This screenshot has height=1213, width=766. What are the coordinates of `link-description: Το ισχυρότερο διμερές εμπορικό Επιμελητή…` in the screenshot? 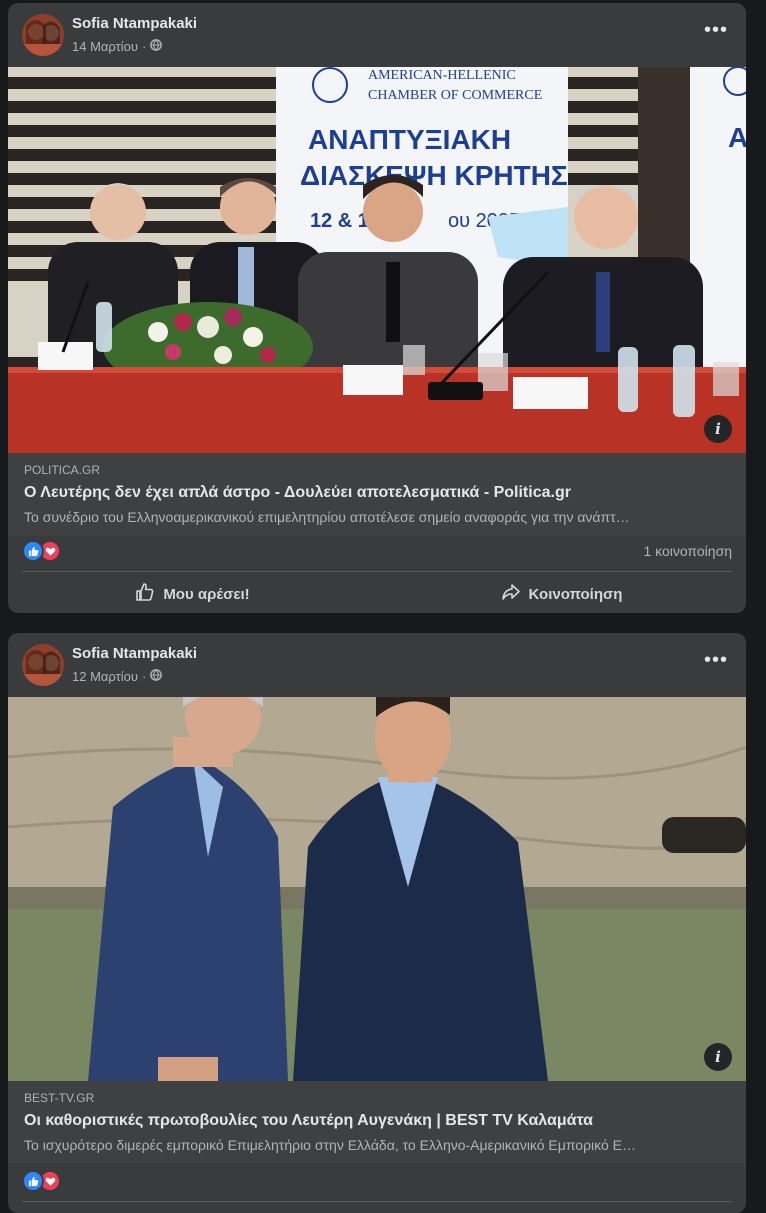 It's located at (330, 1145).